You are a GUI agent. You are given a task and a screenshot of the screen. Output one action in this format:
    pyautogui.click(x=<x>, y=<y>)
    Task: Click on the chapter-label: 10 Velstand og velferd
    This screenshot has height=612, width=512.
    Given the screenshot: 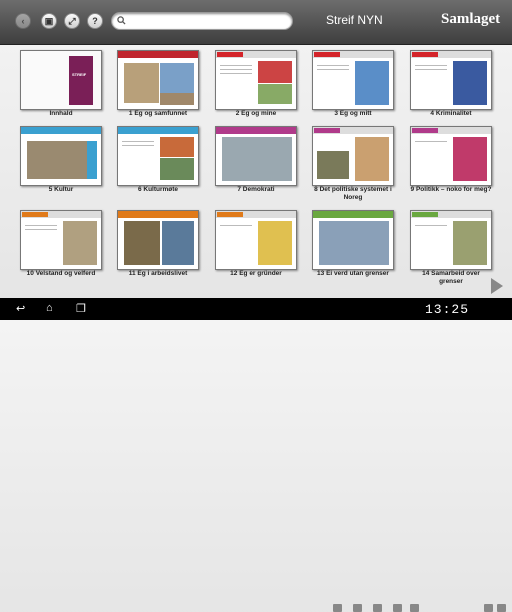 What is the action you would take?
    pyautogui.click(x=61, y=273)
    